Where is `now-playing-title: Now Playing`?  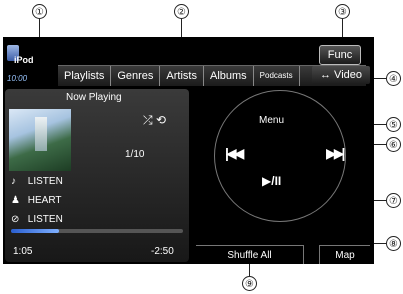 now-playing-title: Now Playing is located at coordinates (94, 97).